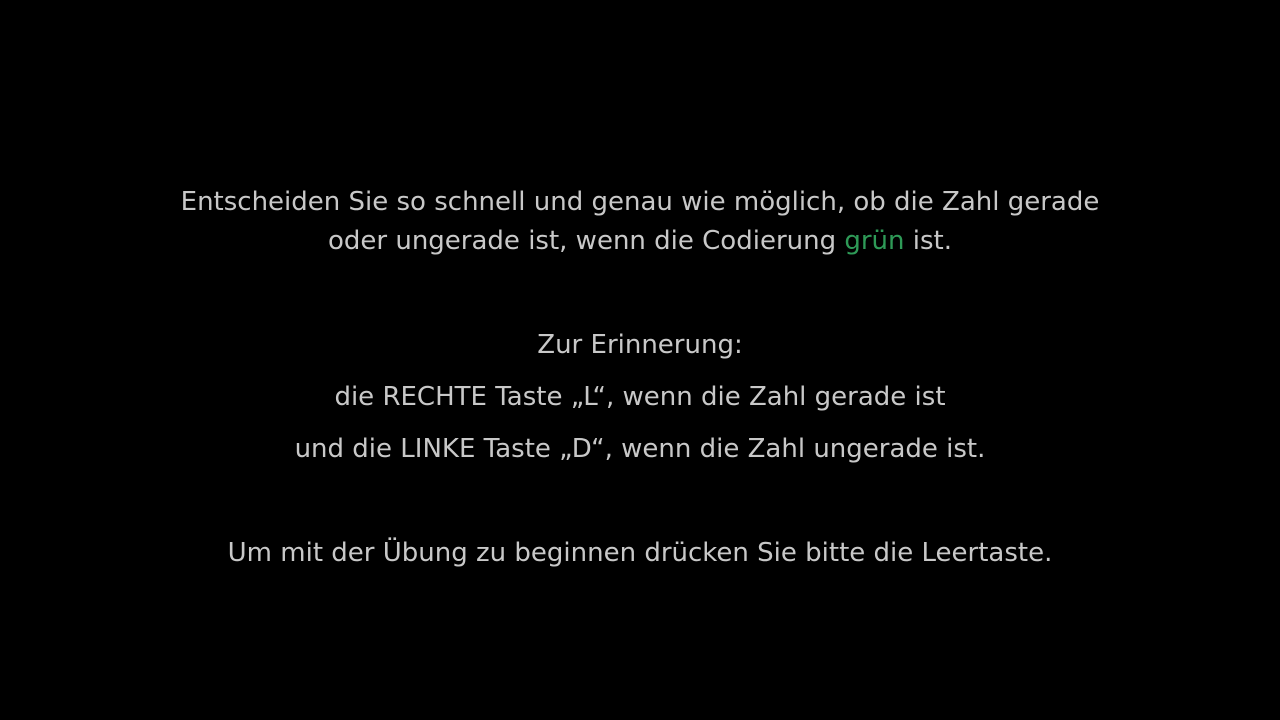 This screenshot has height=720, width=1280. What do you see at coordinates (640, 345) in the screenshot?
I see `reminder-heading: Zur Erinnerung:` at bounding box center [640, 345].